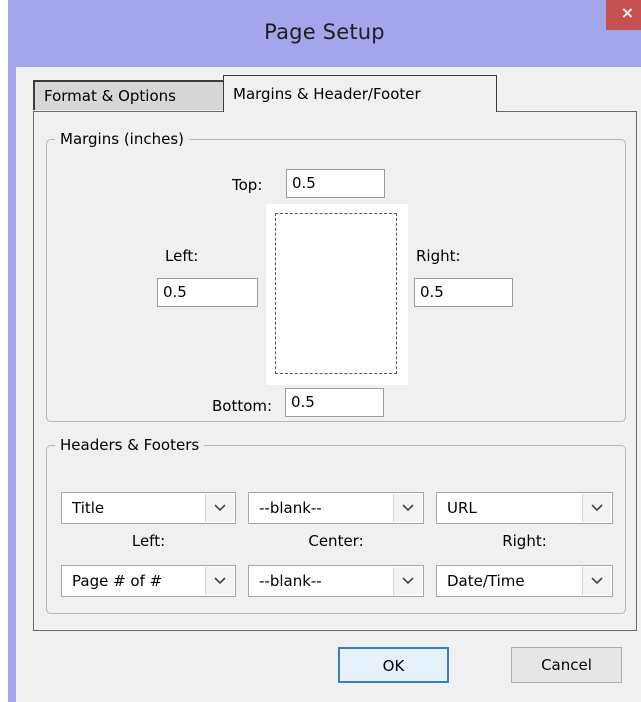 This screenshot has width=641, height=702. What do you see at coordinates (524, 541) in the screenshot?
I see `hf-right-label: Right:` at bounding box center [524, 541].